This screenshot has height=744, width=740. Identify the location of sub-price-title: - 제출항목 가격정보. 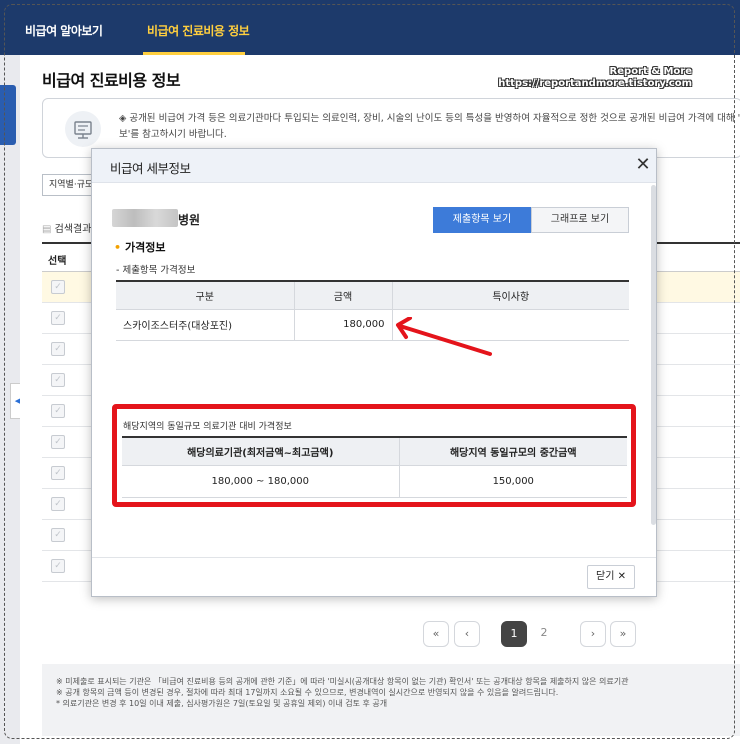
(156, 270).